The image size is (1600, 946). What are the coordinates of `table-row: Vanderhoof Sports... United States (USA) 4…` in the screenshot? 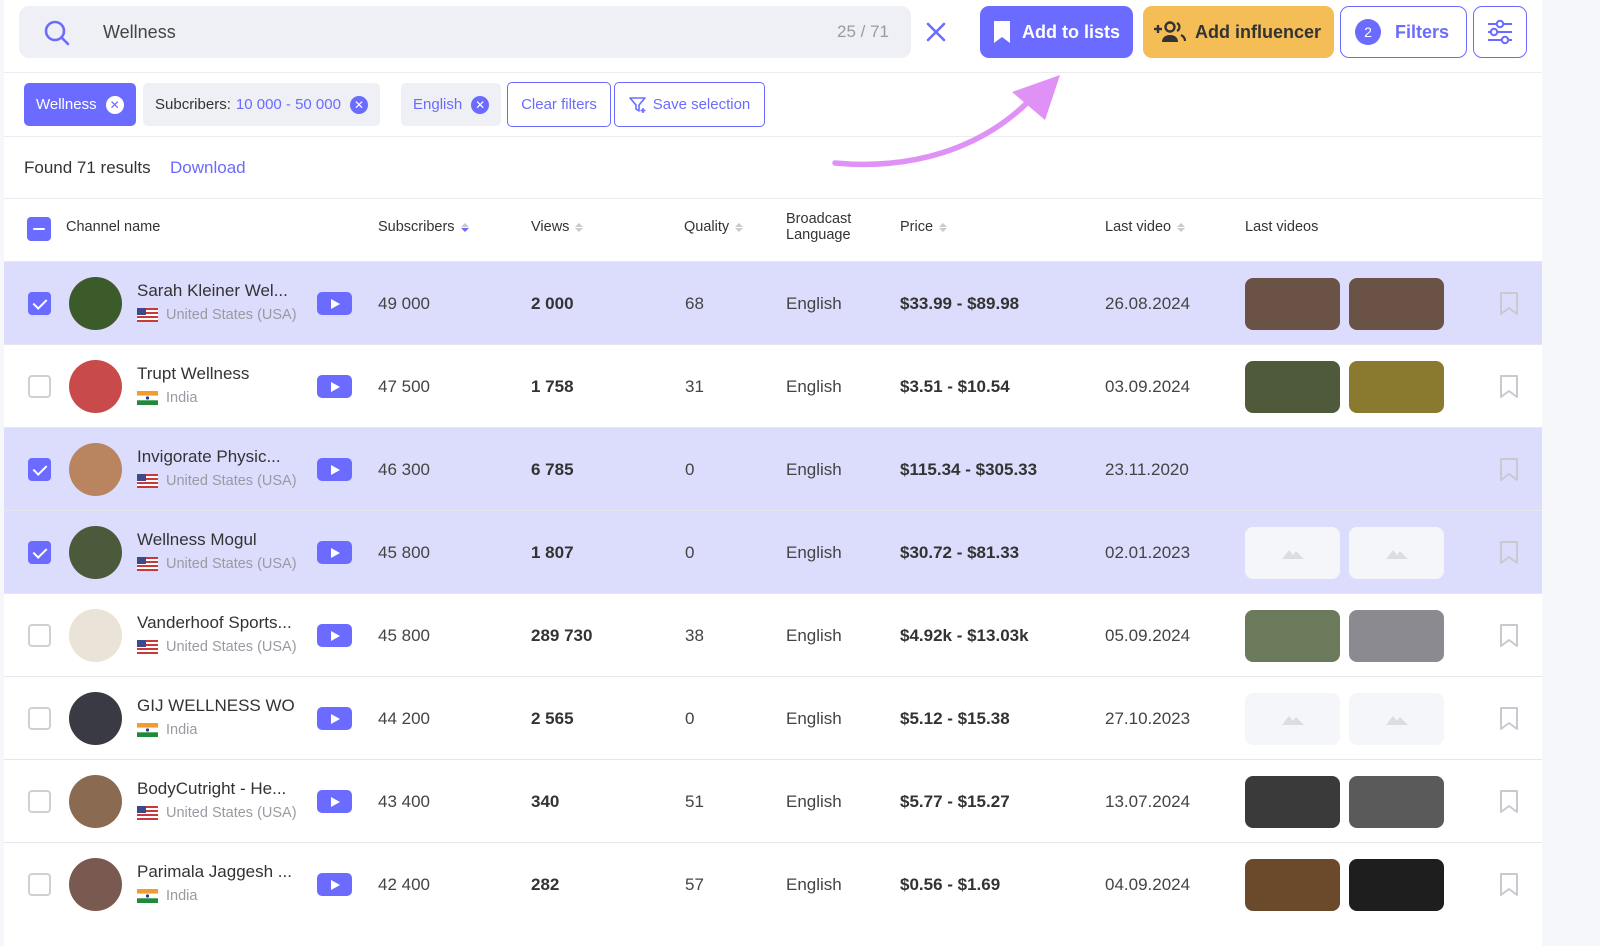 It's located at (773, 634).